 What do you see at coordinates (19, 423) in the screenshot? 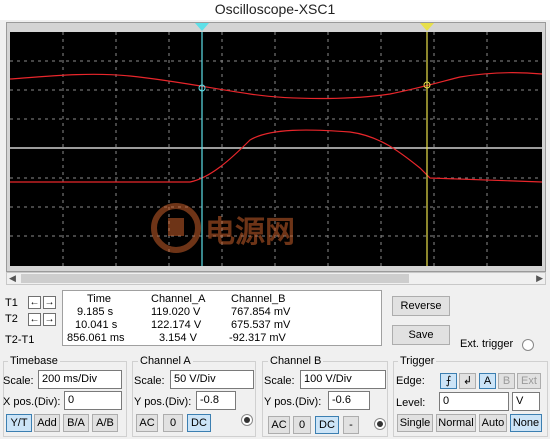
I see `mode-yt-button: Y/T` at bounding box center [19, 423].